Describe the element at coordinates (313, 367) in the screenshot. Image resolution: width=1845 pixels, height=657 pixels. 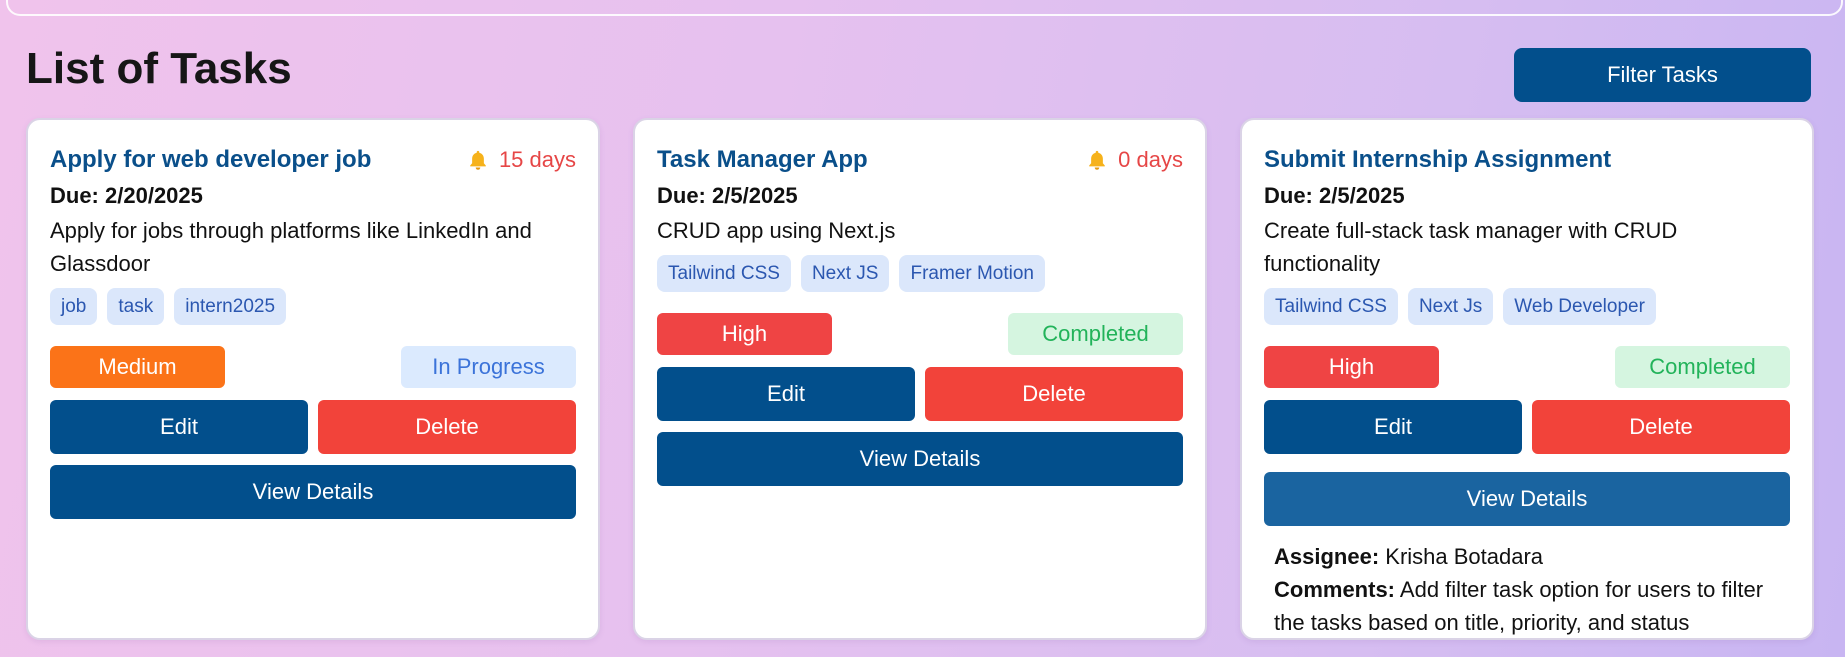
I see `task-status-row: Medium In Progress` at that location.